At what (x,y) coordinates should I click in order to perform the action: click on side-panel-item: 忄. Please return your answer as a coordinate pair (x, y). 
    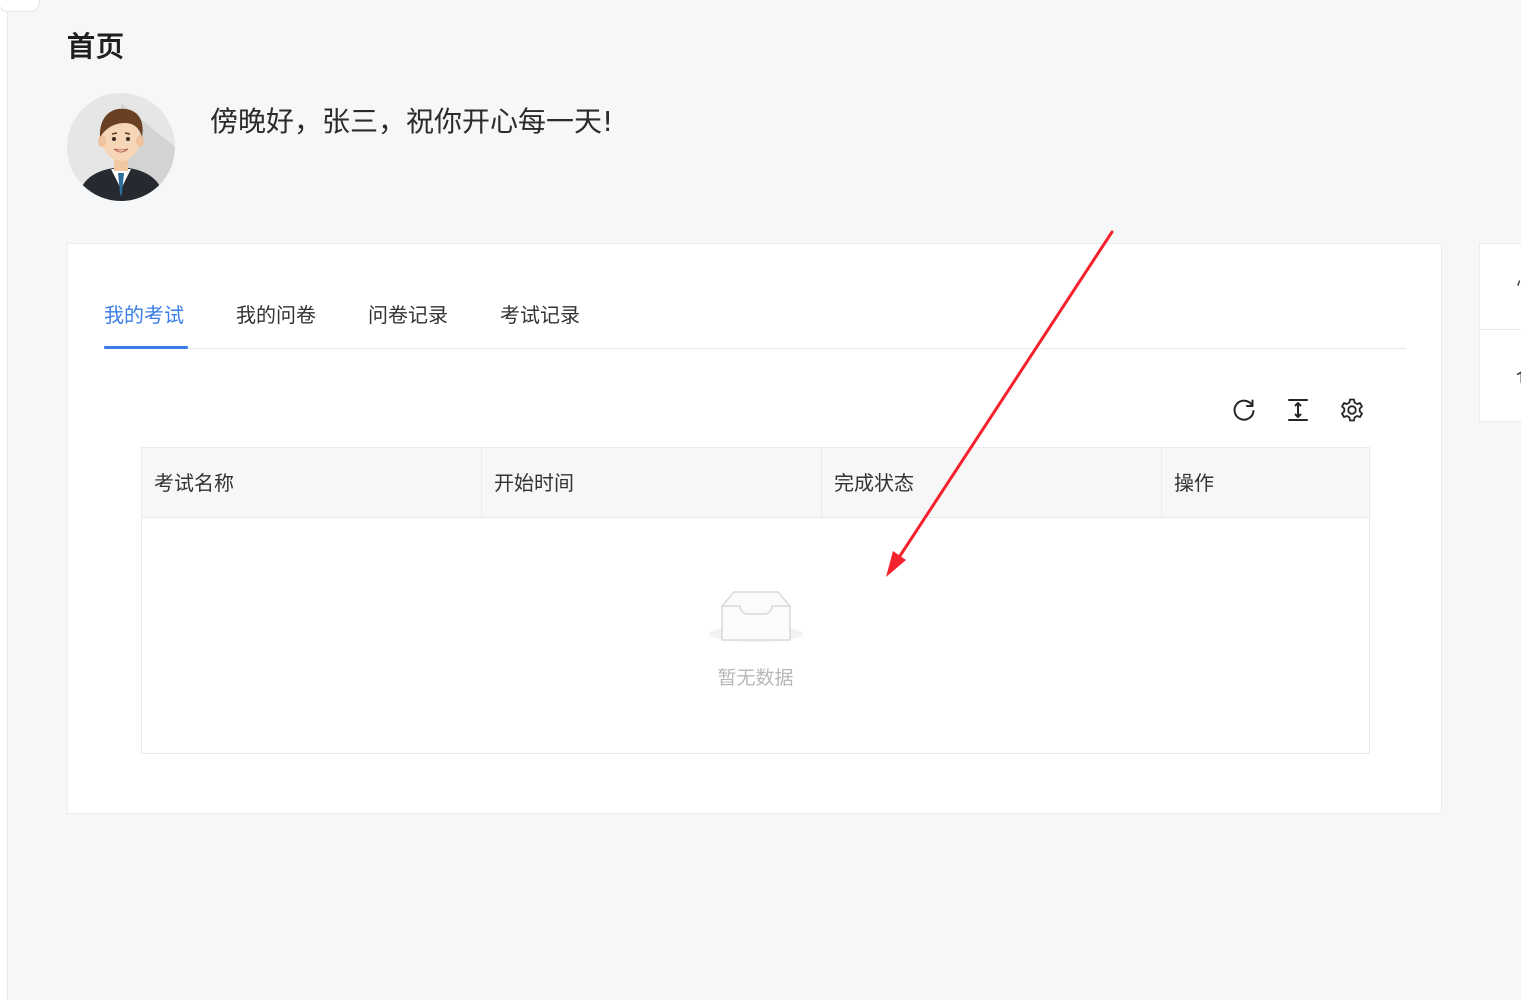
    Looking at the image, I should click on (1518, 286).